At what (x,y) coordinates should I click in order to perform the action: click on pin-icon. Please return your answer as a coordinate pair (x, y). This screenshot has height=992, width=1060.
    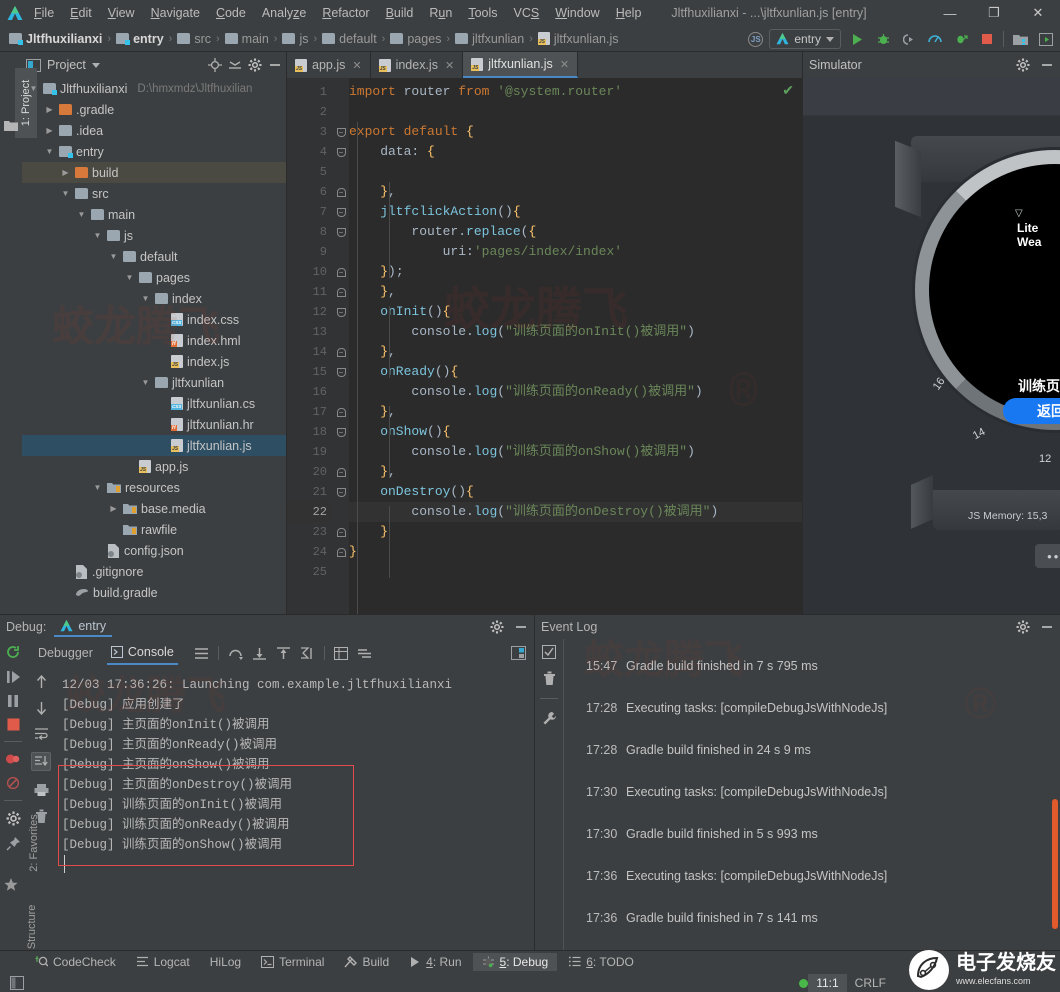
    Looking at the image, I should click on (13, 843).